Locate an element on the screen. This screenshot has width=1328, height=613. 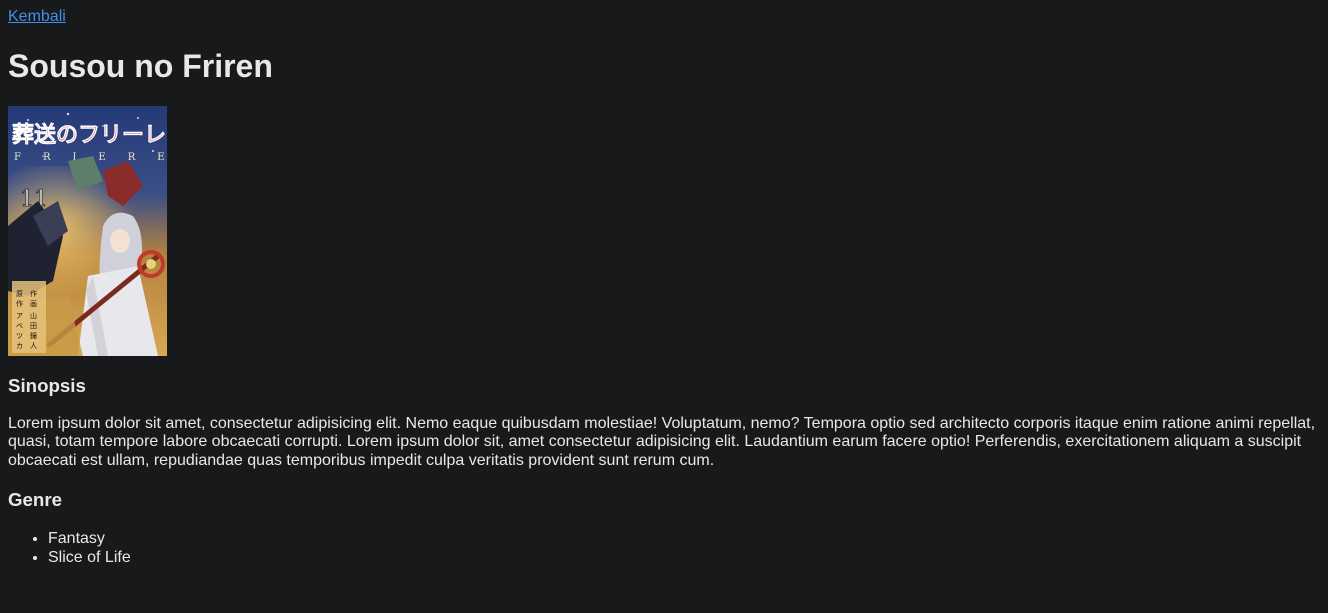
genre-item: Slice of Life is located at coordinates (684, 557).